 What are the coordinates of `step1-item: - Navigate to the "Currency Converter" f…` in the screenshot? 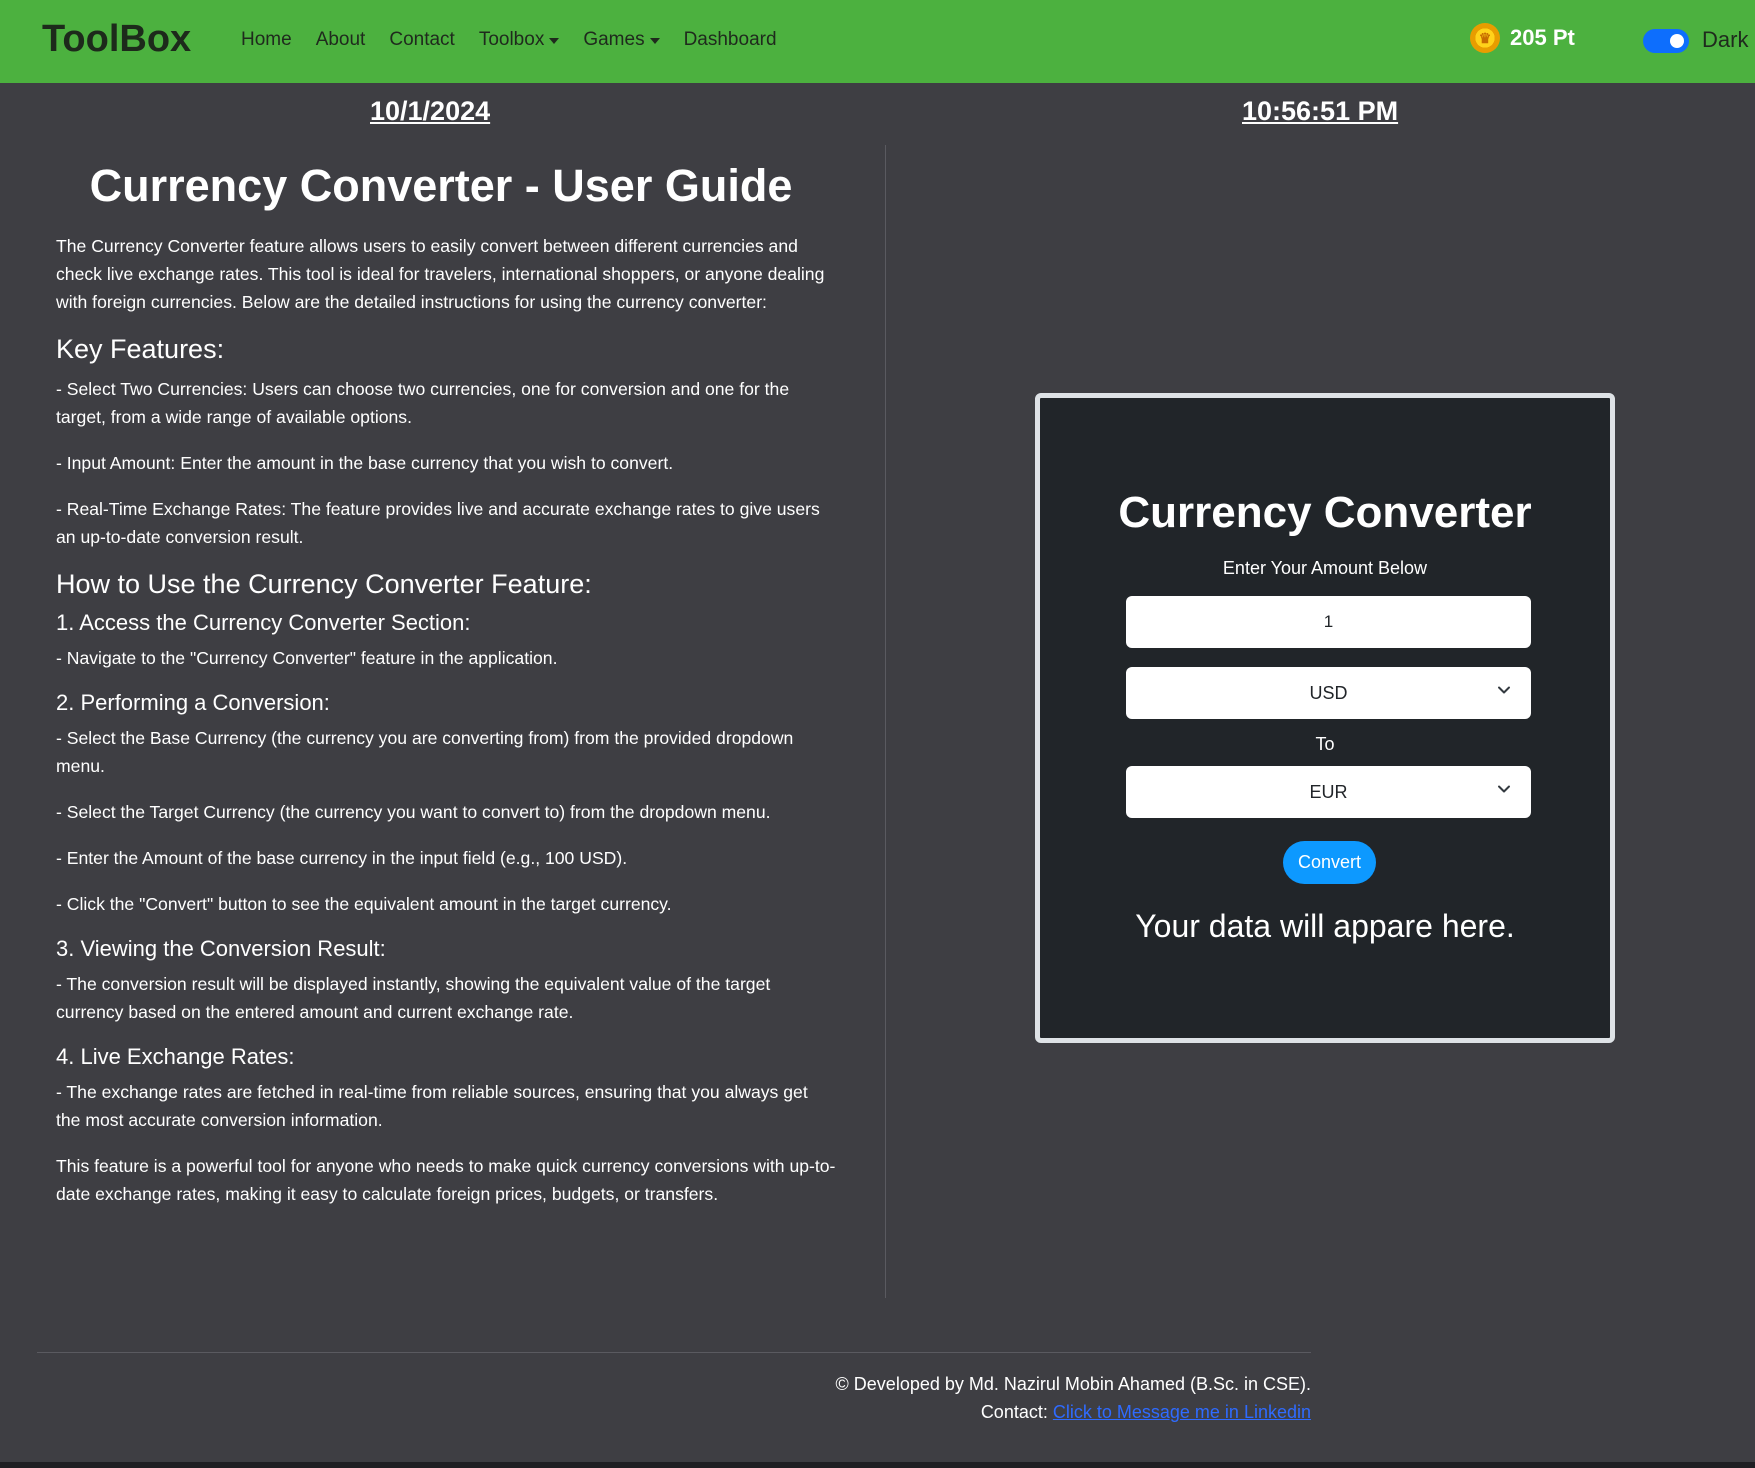 It's located at (307, 658).